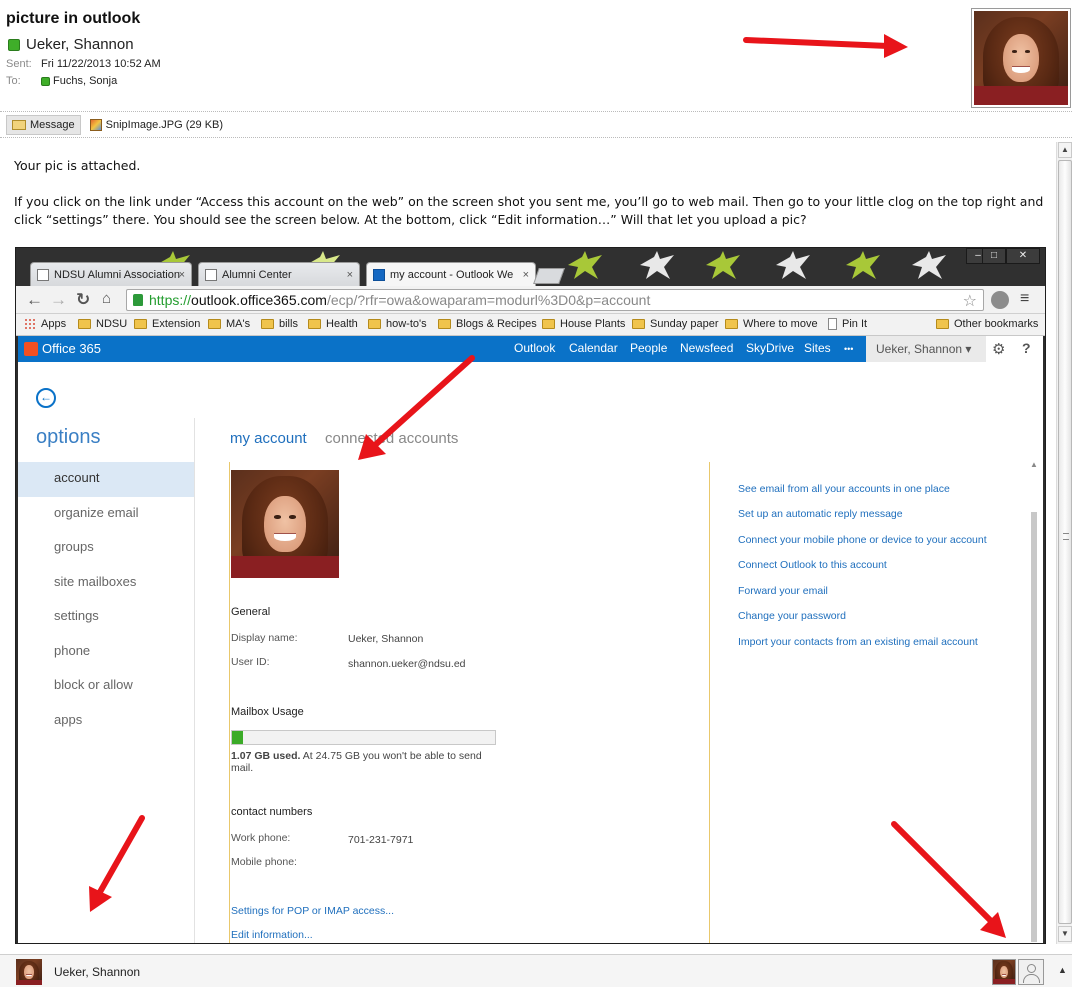  I want to click on sender-row: Ueker, Shannon, so click(71, 44).